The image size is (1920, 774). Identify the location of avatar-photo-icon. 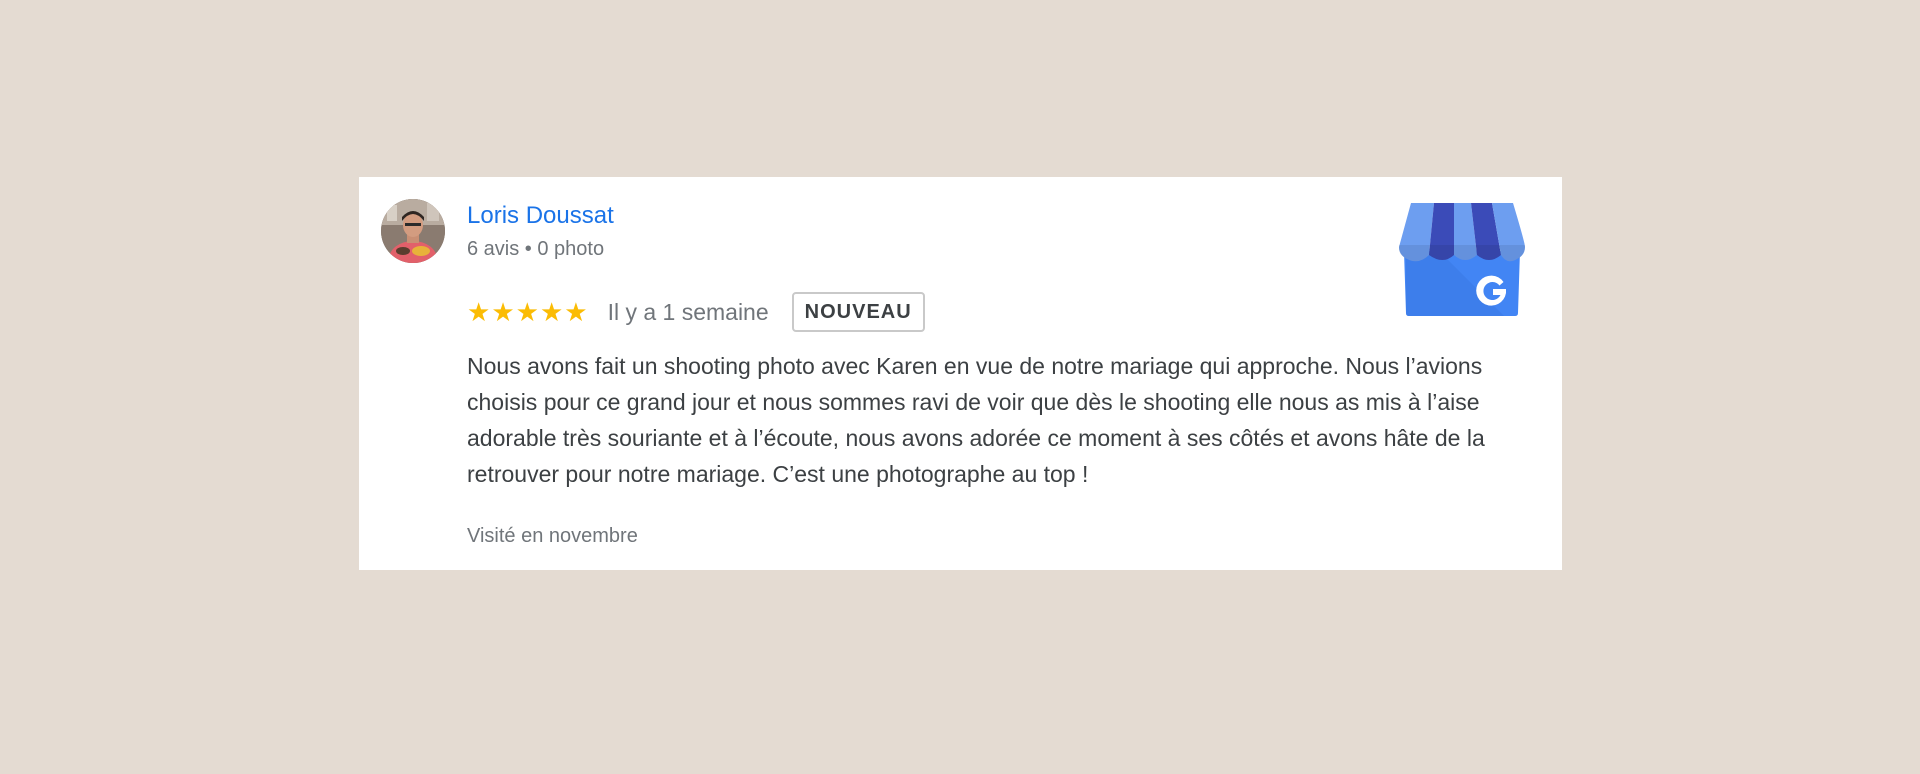
(413, 231).